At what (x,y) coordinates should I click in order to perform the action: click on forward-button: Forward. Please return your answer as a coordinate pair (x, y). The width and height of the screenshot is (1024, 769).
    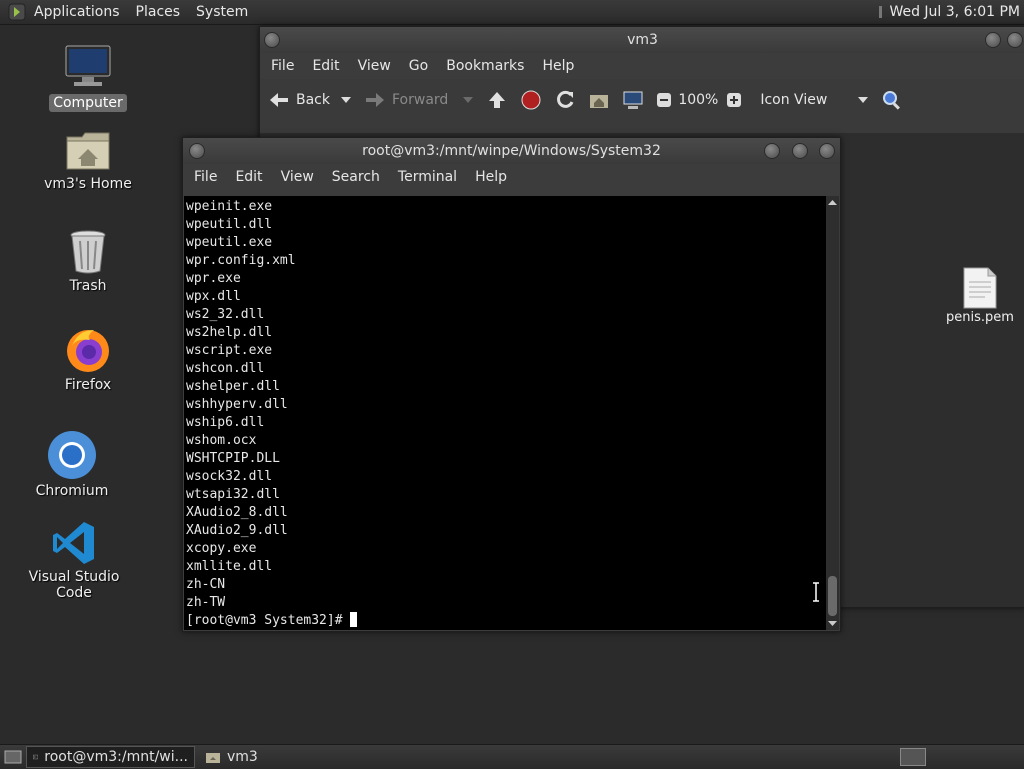
    Looking at the image, I should click on (419, 100).